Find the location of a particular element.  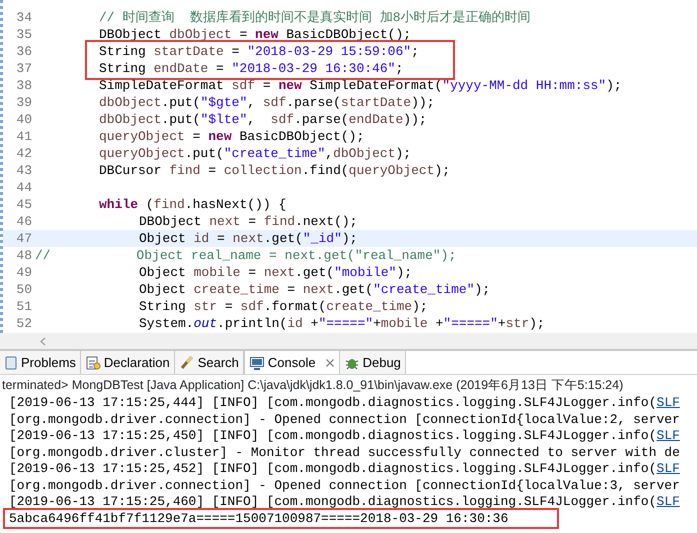

console-line: [2019-06-13 17:15:25,452] [INFO] [com.mongodb.diagnostics.logging.SLF4JLogger.info( is located at coordinates (333, 468).